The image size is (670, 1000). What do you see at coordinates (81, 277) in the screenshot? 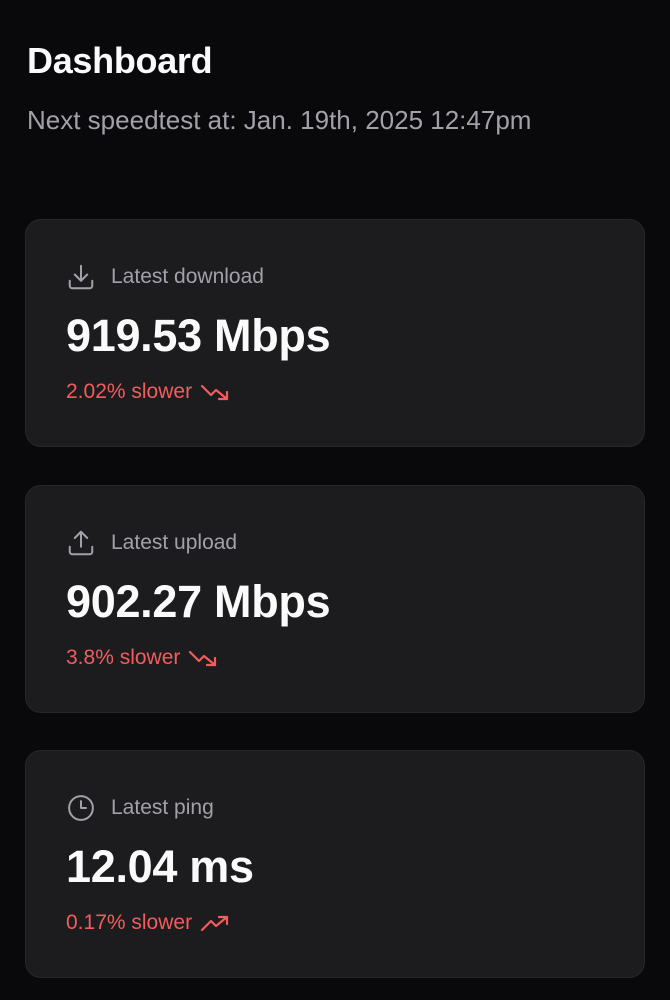
I see `download-icon` at bounding box center [81, 277].